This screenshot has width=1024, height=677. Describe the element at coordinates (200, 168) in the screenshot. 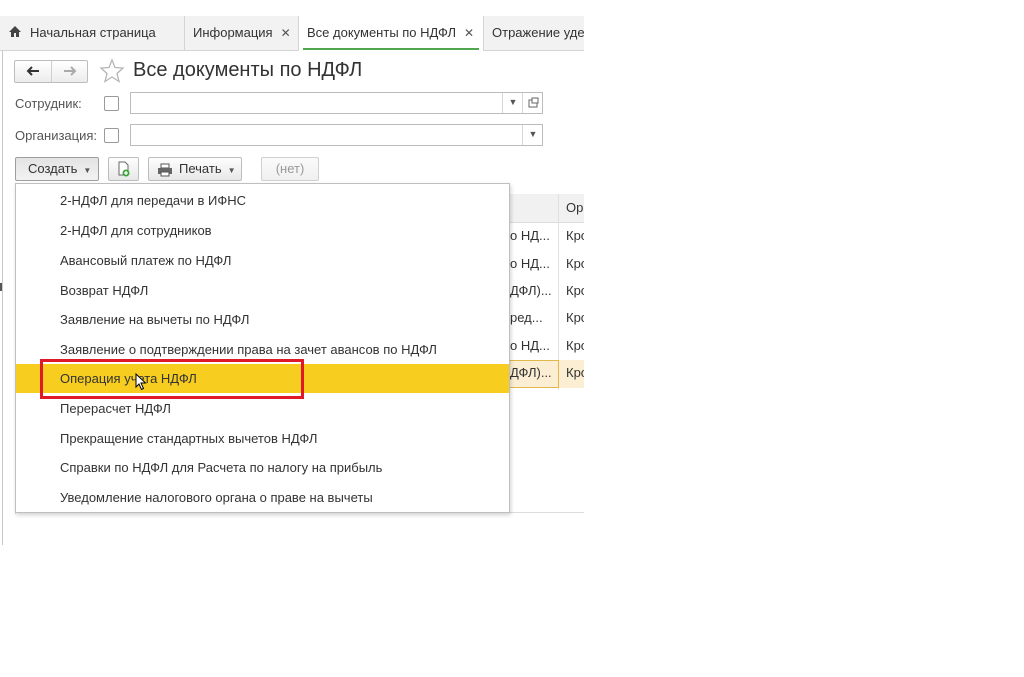

I see `print-label: Печать` at that location.